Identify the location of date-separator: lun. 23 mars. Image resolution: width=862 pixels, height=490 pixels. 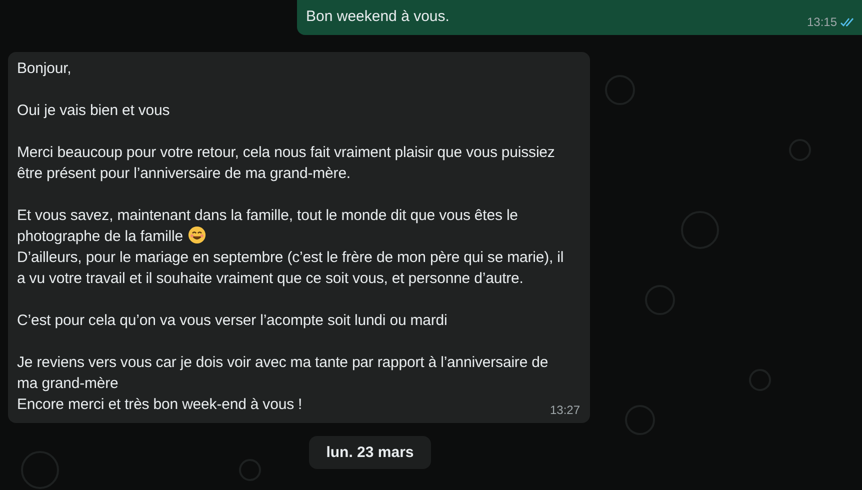
(370, 452).